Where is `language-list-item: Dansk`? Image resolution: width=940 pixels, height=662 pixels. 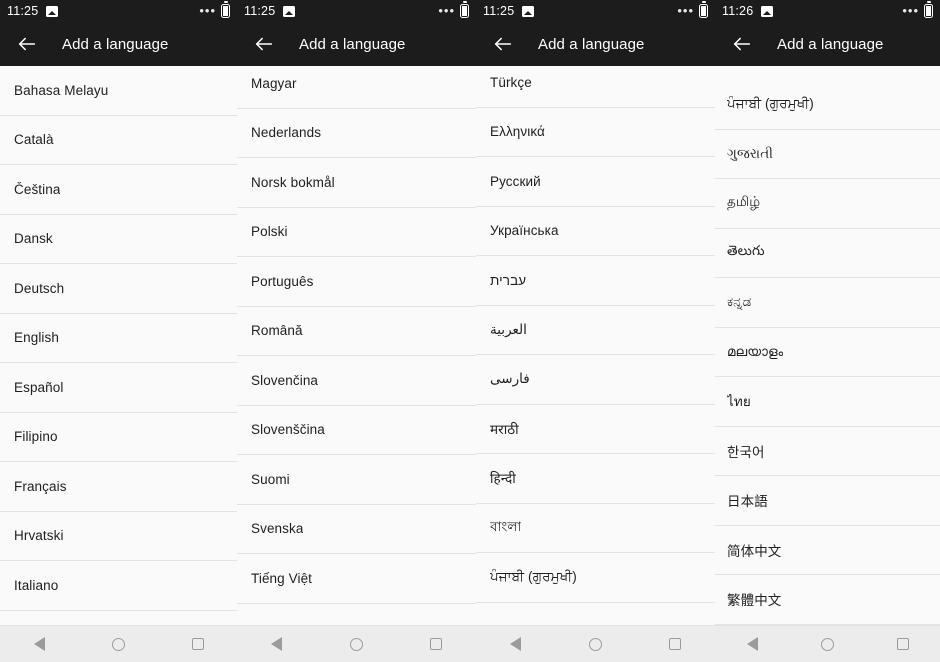
language-list-item: Dansk is located at coordinates (118, 239).